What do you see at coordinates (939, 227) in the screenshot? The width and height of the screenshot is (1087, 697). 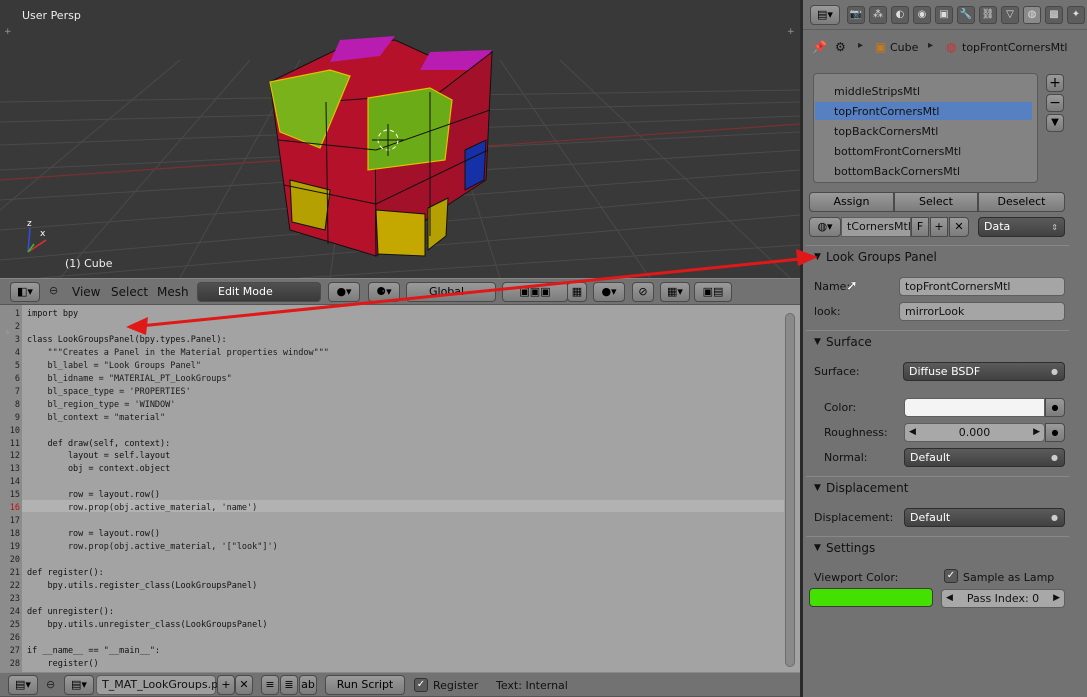 I see `new-material-icon: +` at bounding box center [939, 227].